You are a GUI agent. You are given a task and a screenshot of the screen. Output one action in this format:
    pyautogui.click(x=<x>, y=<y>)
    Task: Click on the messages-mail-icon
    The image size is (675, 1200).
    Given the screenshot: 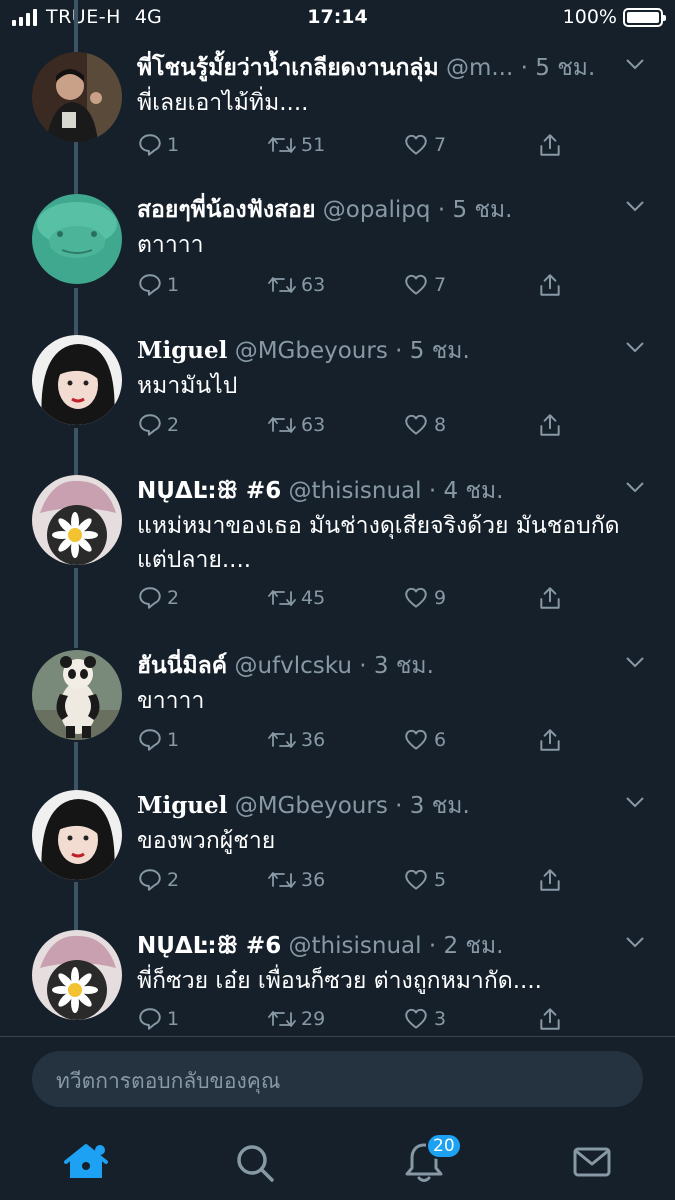 What is the action you would take?
    pyautogui.click(x=592, y=1162)
    